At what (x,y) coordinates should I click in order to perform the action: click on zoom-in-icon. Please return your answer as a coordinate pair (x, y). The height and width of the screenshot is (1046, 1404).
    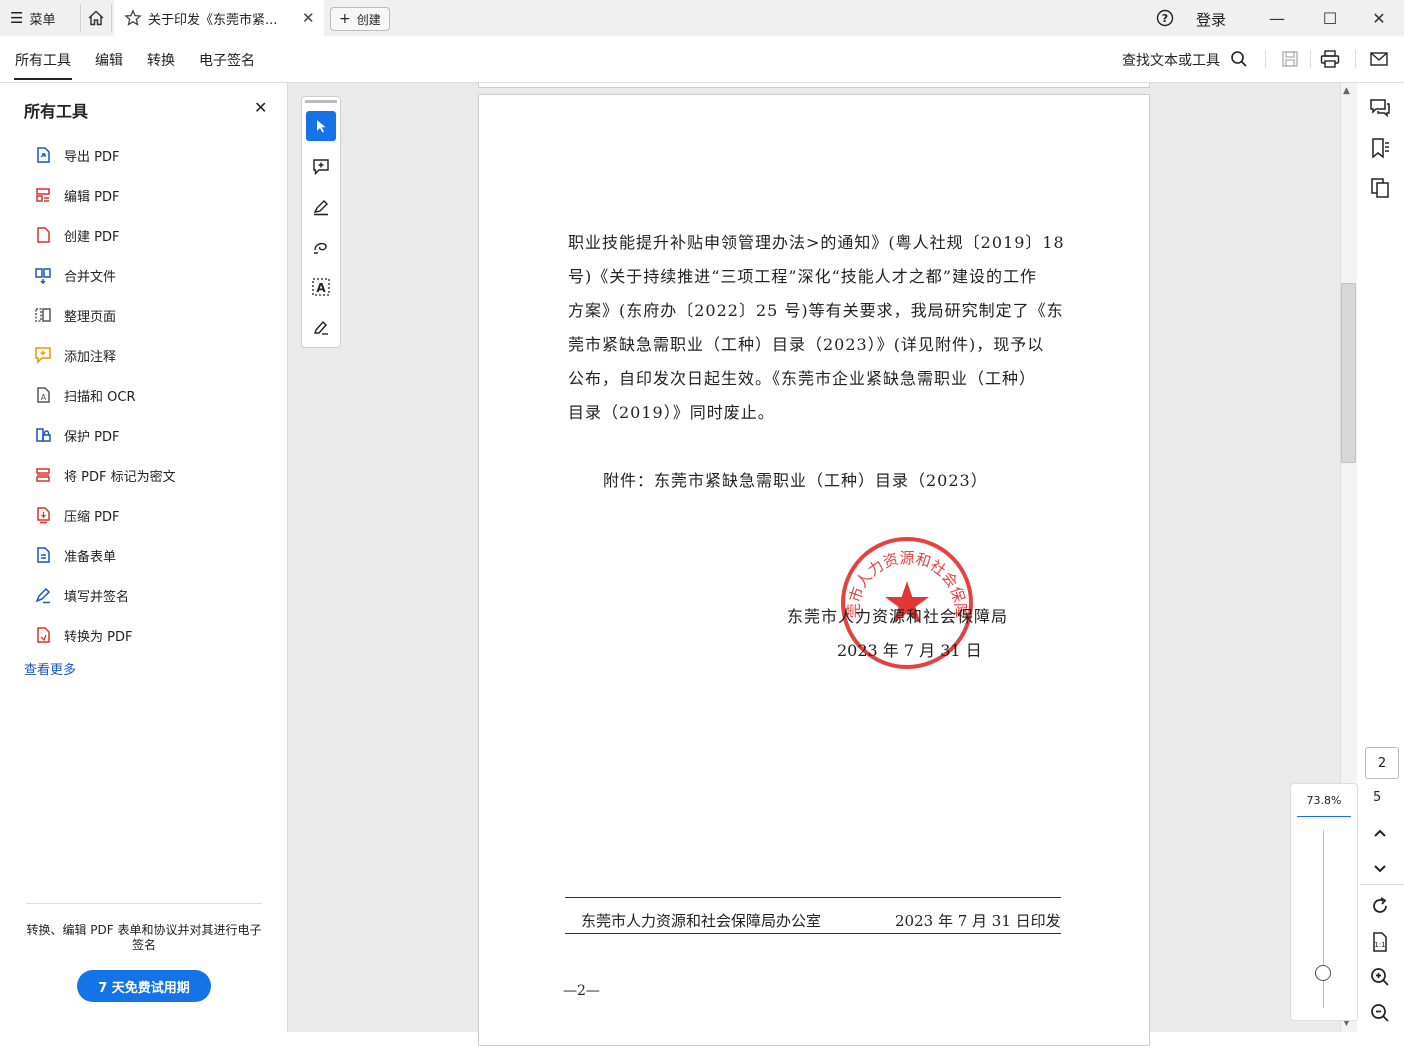
    Looking at the image, I should click on (1380, 977).